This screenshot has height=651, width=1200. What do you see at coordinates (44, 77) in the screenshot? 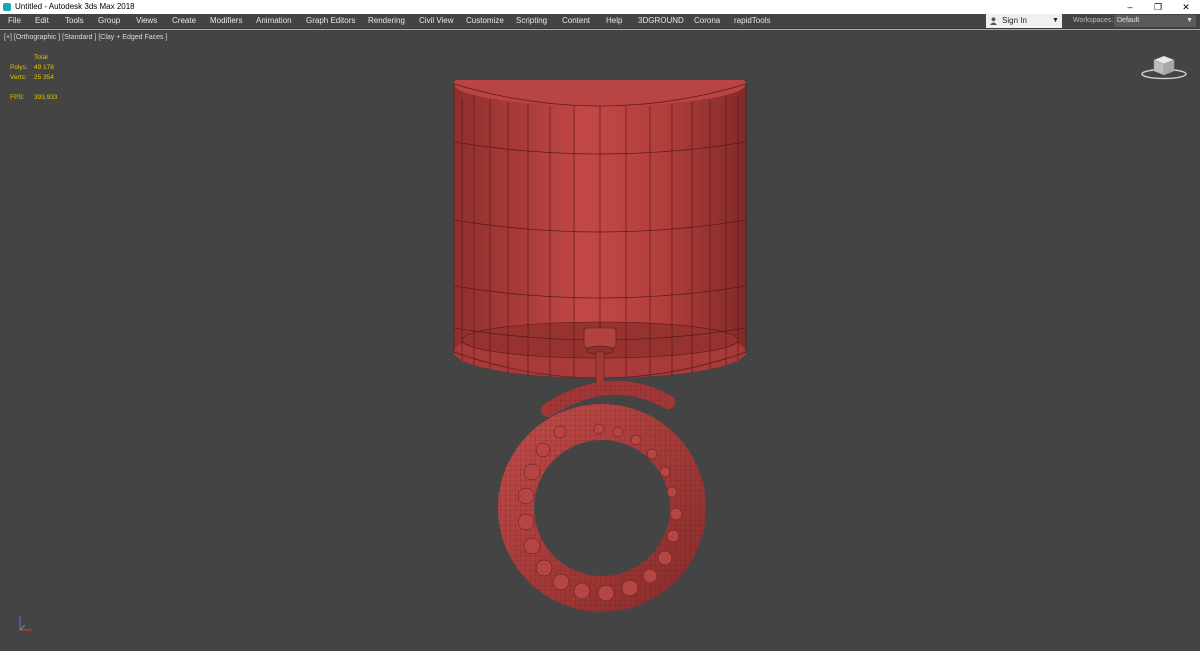
I see `stats-verts-value: 25 354` at bounding box center [44, 77].